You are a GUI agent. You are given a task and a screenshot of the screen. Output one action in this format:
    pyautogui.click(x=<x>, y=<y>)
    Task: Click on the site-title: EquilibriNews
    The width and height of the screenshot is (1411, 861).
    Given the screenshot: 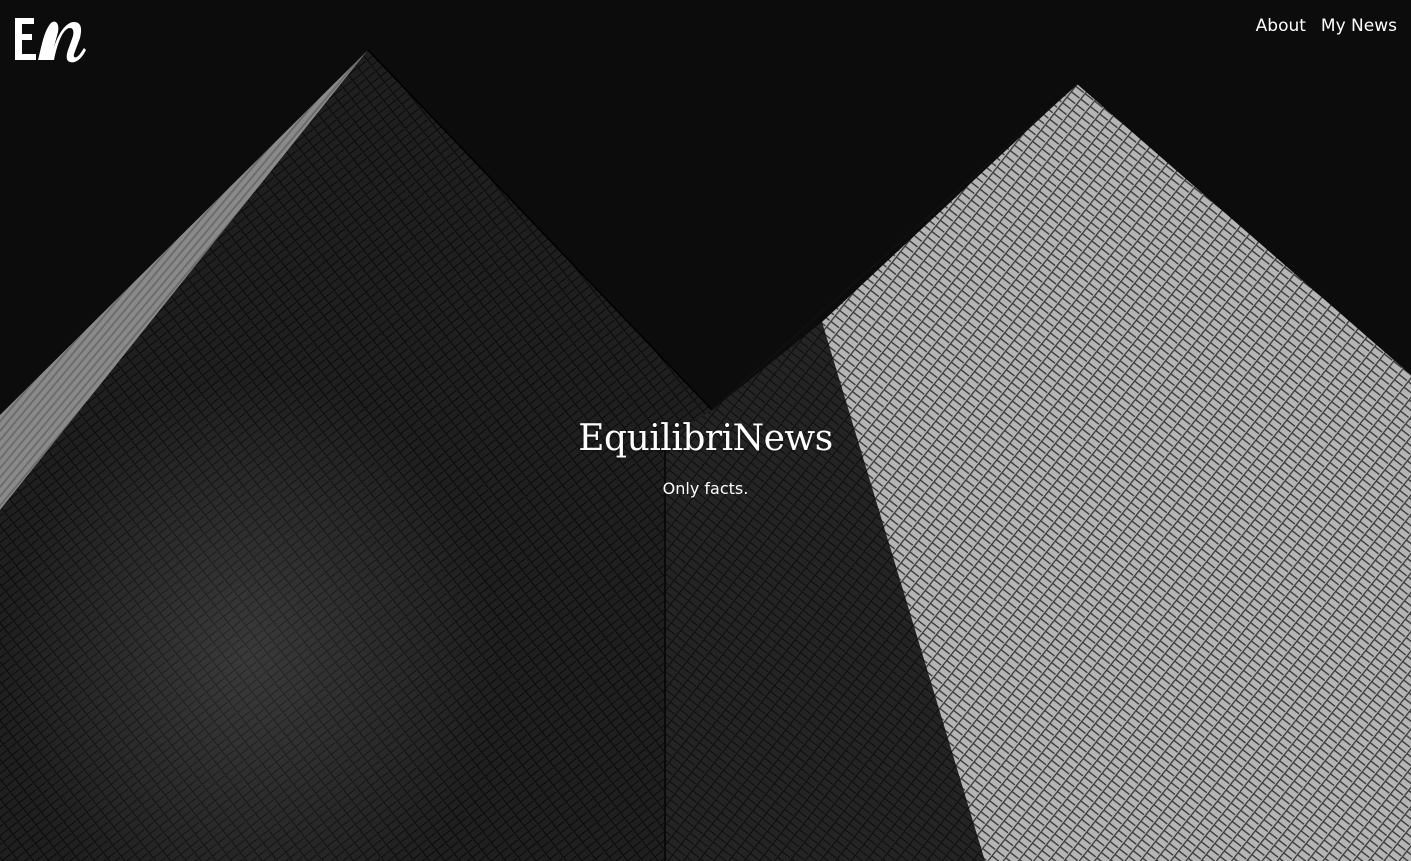 What is the action you would take?
    pyautogui.click(x=705, y=438)
    